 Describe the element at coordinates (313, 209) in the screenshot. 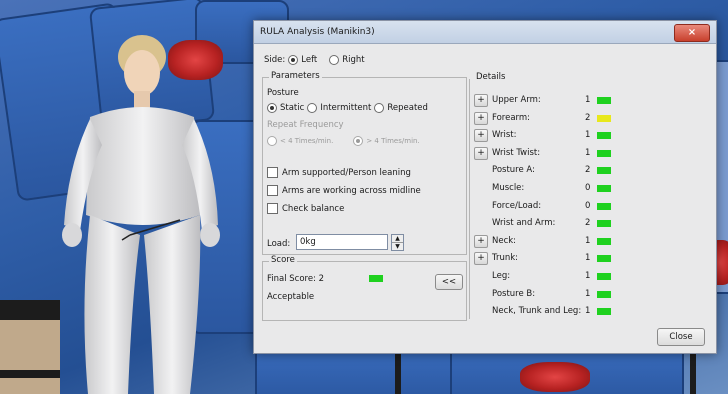

I see `check-balance-label: Check balance` at that location.